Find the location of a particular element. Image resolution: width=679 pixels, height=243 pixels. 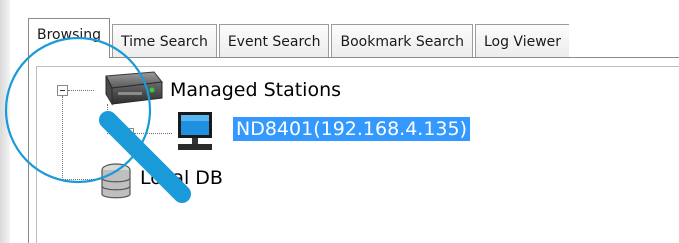

tree-node-managed-stations: Managed Stations is located at coordinates (255, 90).